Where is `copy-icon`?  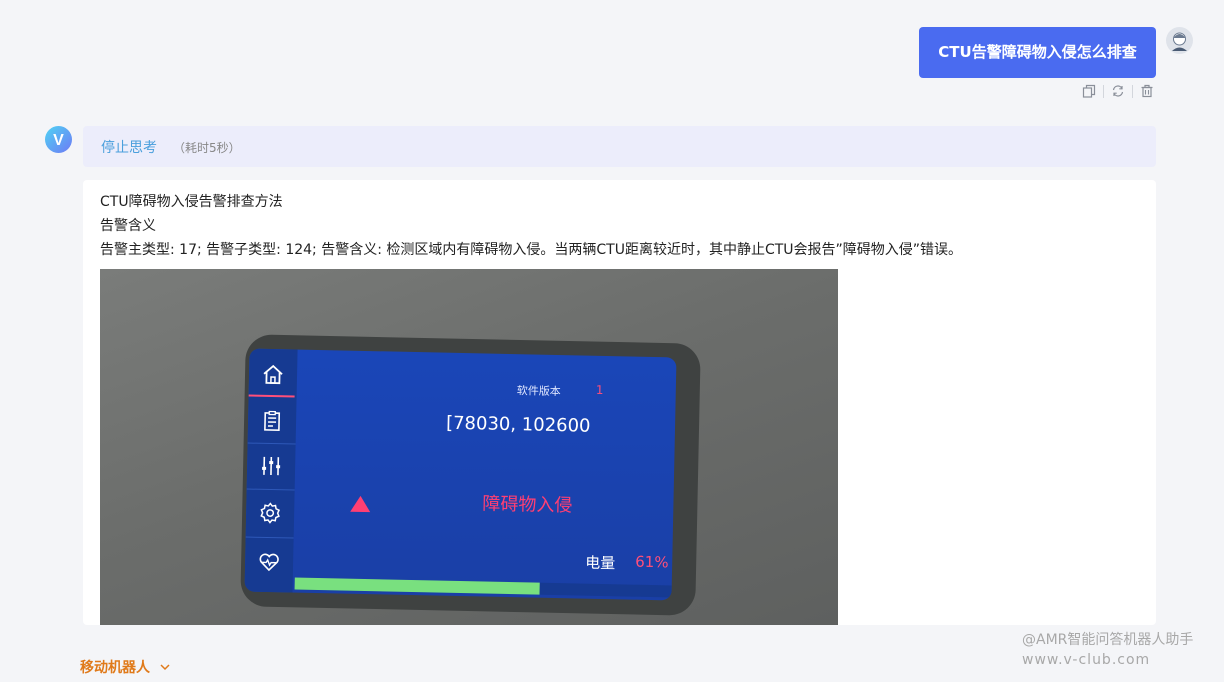 copy-icon is located at coordinates (1089, 91).